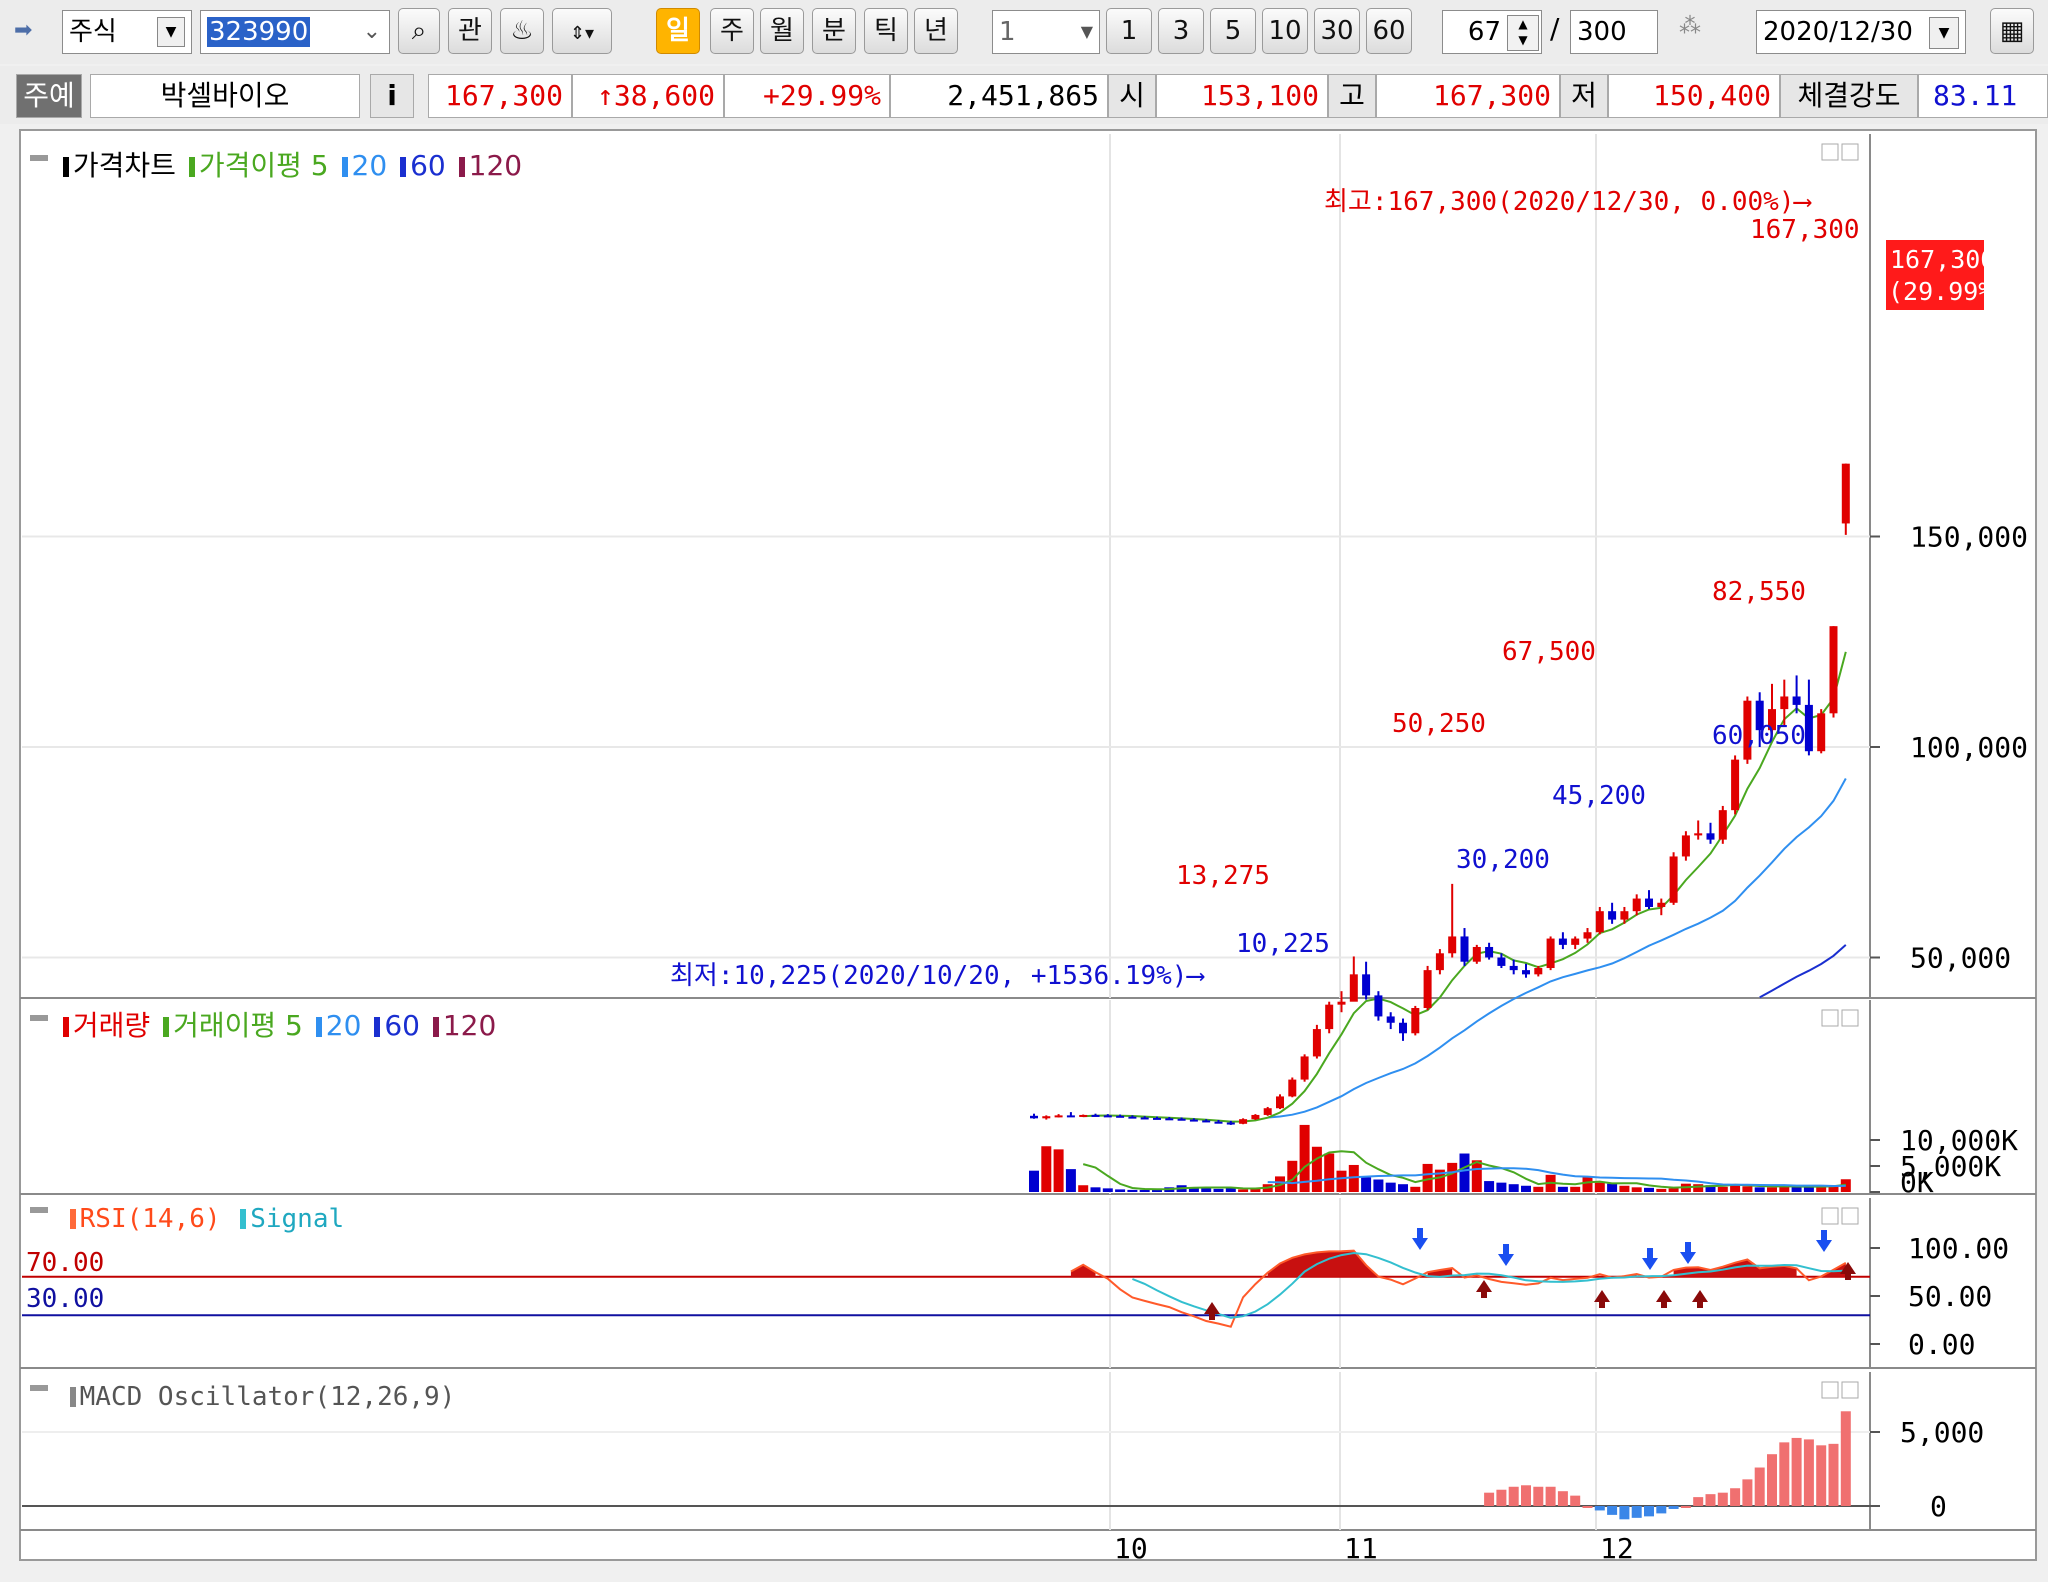 This screenshot has height=1582, width=2048. I want to click on chevron-down-icon: ⌄, so click(372, 32).